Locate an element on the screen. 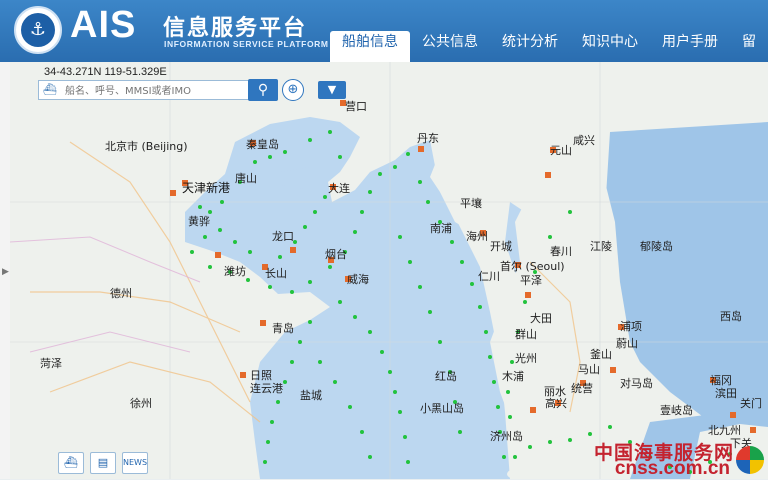 The width and height of the screenshot is (768, 480). svg-text: 江陵 is located at coordinates (601, 246).